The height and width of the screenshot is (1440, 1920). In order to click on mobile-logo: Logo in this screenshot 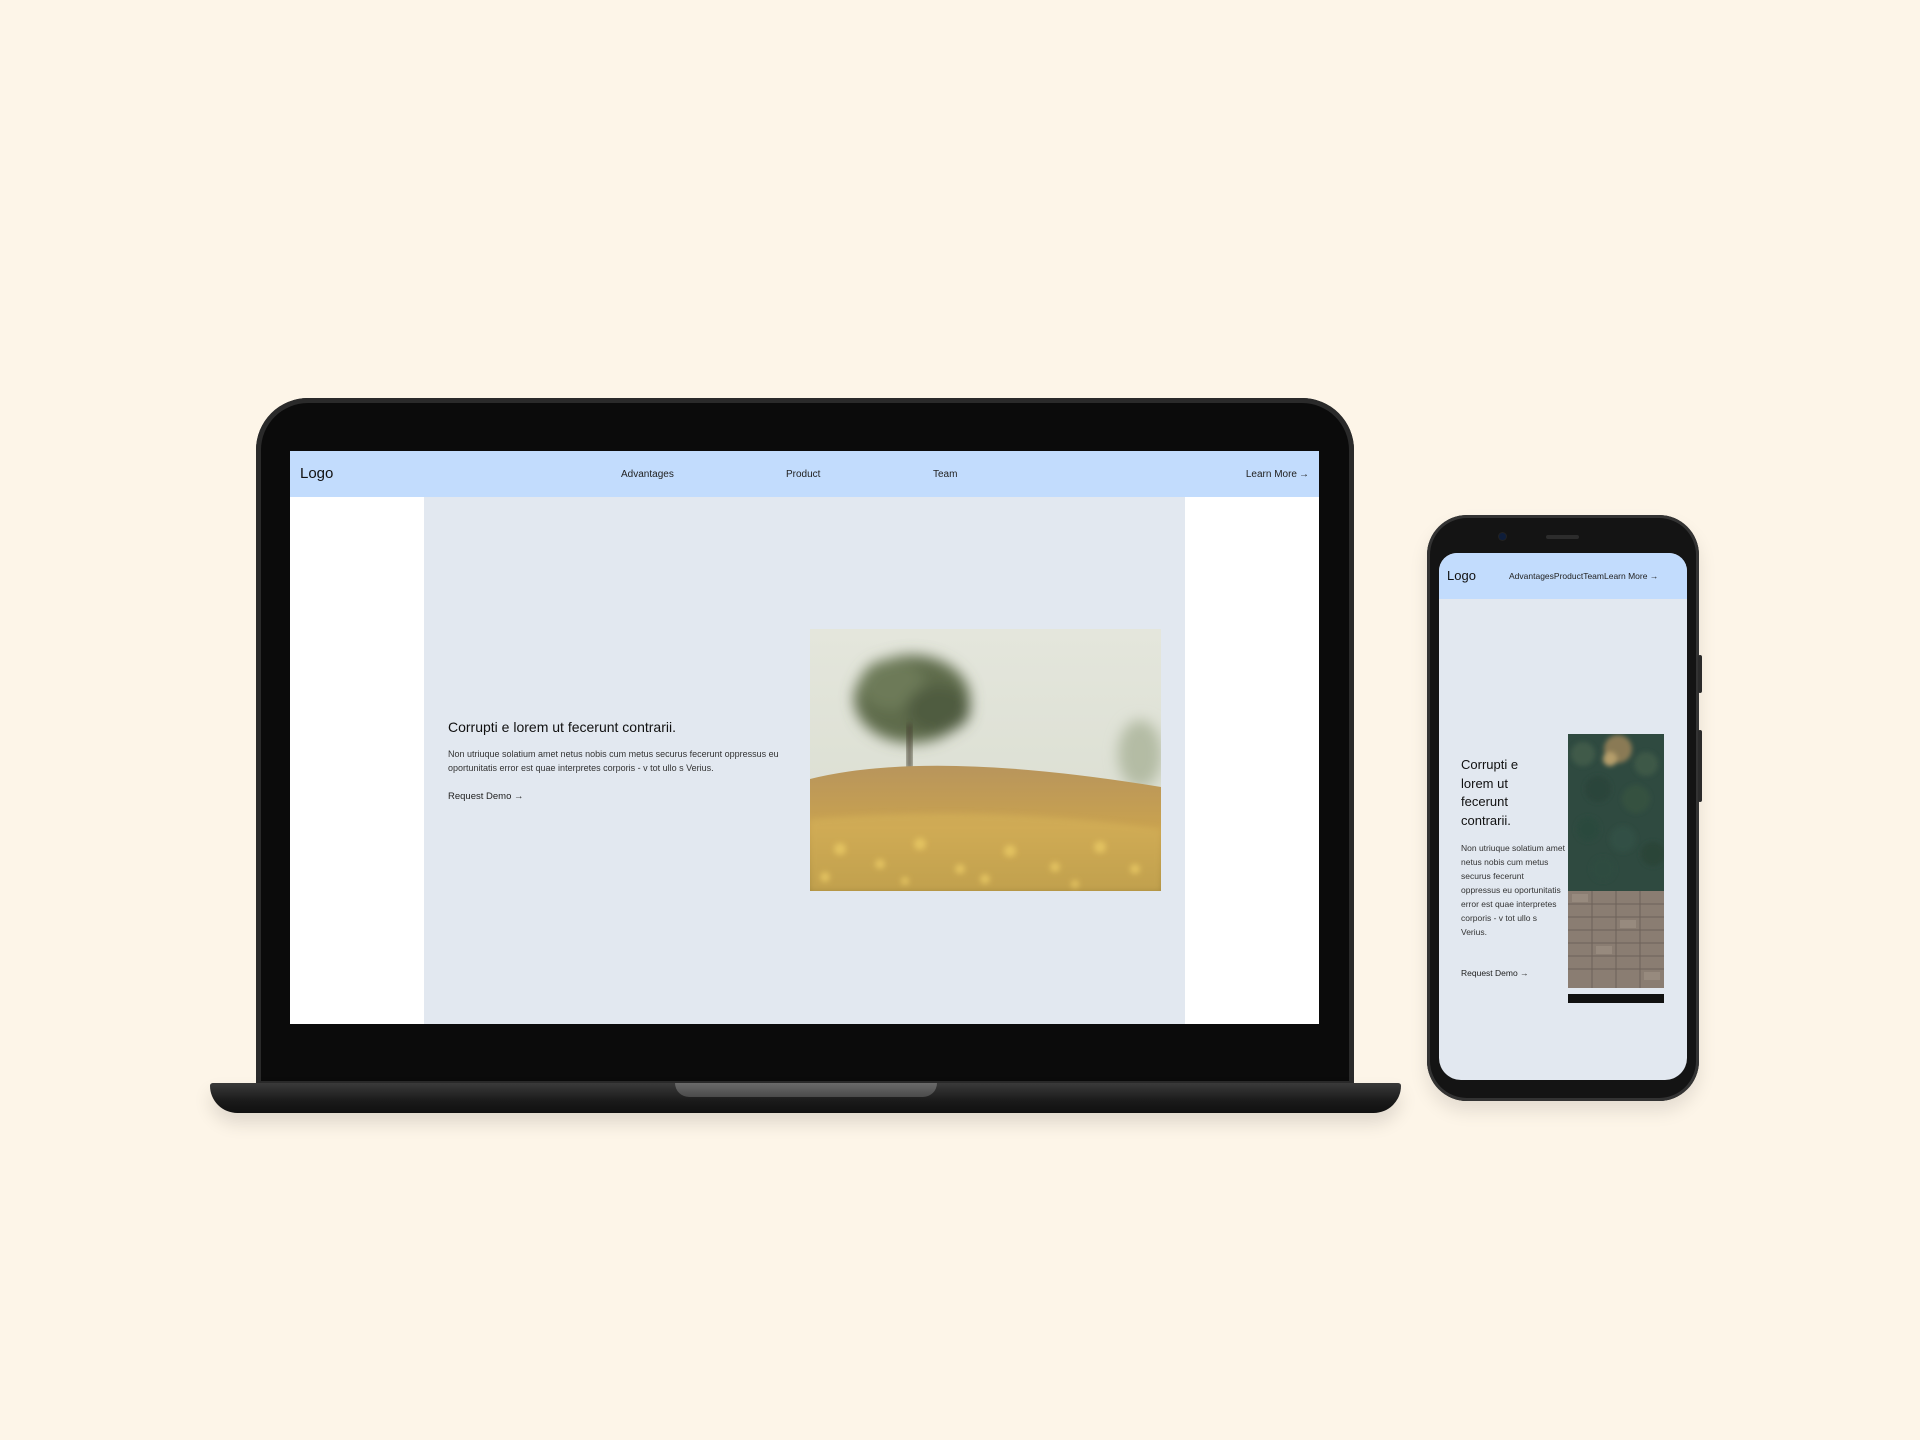, I will do `click(1461, 575)`.